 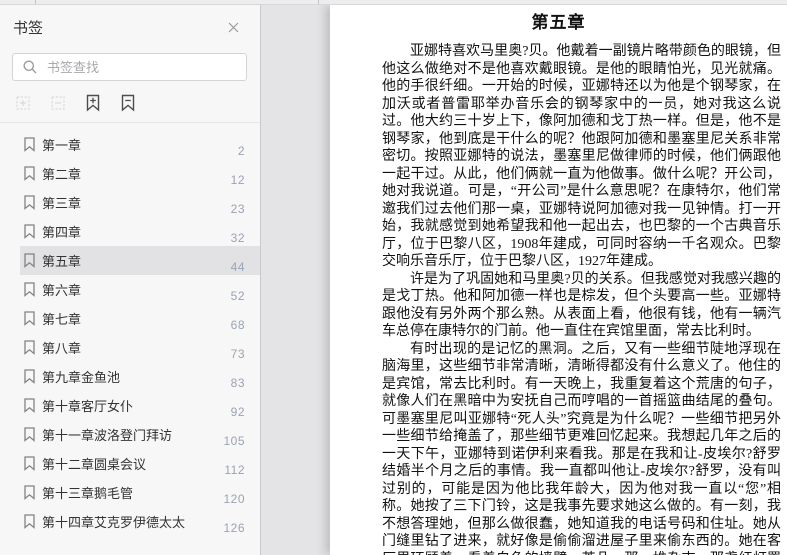 What do you see at coordinates (237, 412) in the screenshot?
I see `bookmark-page-number: 92` at bounding box center [237, 412].